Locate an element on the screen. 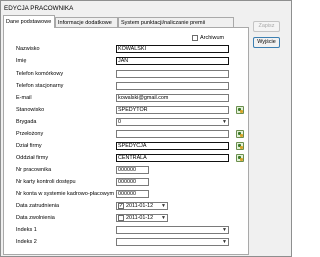 The height and width of the screenshot is (257, 320). landline-phone-field is located at coordinates (172, 86).